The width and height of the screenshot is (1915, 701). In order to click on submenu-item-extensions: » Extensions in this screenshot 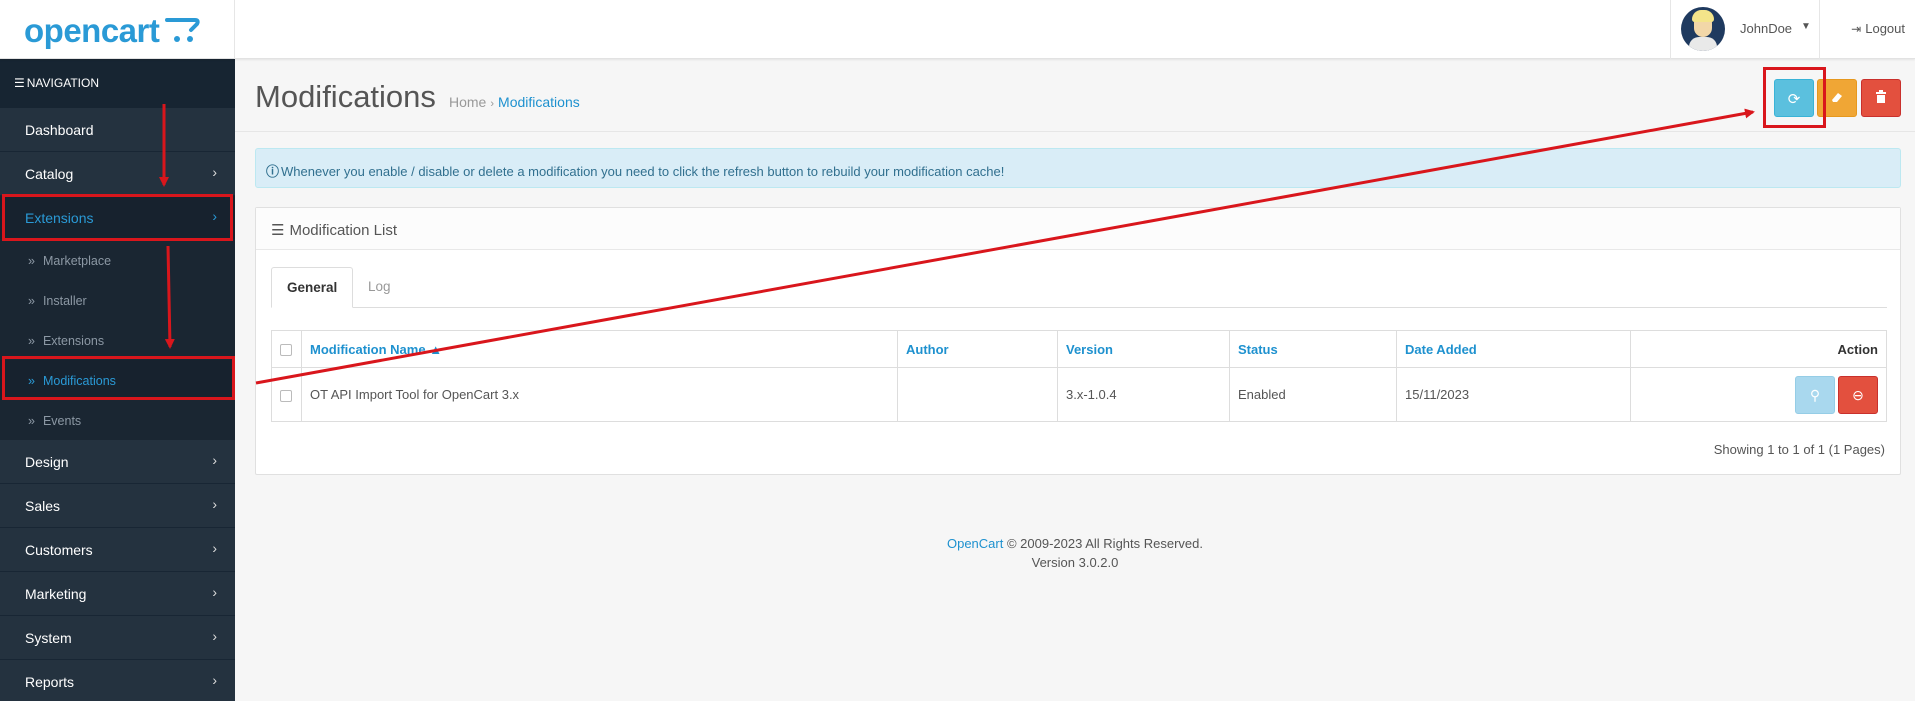, I will do `click(117, 340)`.